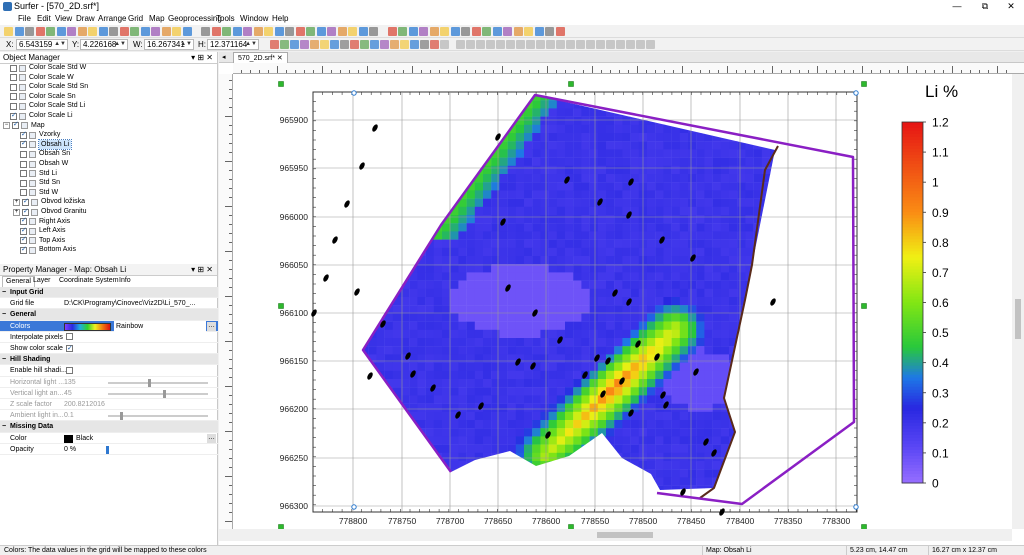  Describe the element at coordinates (109, 183) in the screenshot. I see `tree-item-std-sn: Std Sn` at that location.